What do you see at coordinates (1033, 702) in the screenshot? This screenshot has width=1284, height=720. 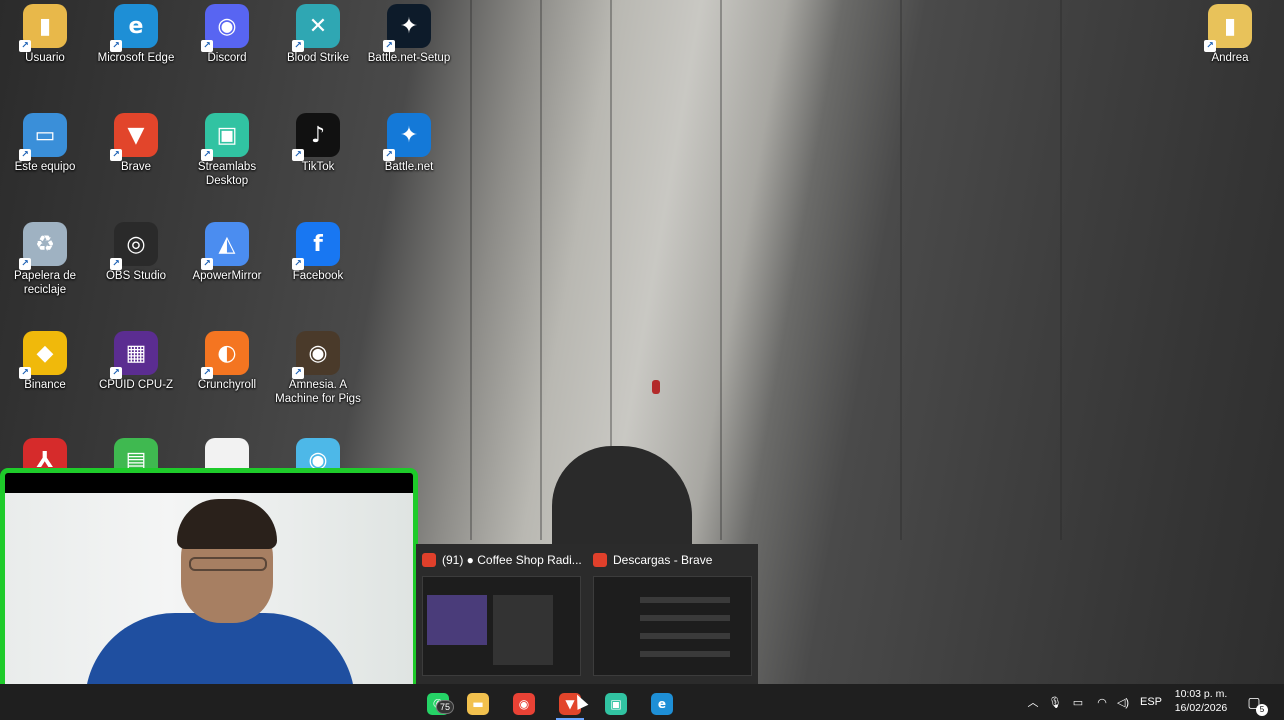 I see `chevron-up-icon: ︿` at bounding box center [1033, 702].